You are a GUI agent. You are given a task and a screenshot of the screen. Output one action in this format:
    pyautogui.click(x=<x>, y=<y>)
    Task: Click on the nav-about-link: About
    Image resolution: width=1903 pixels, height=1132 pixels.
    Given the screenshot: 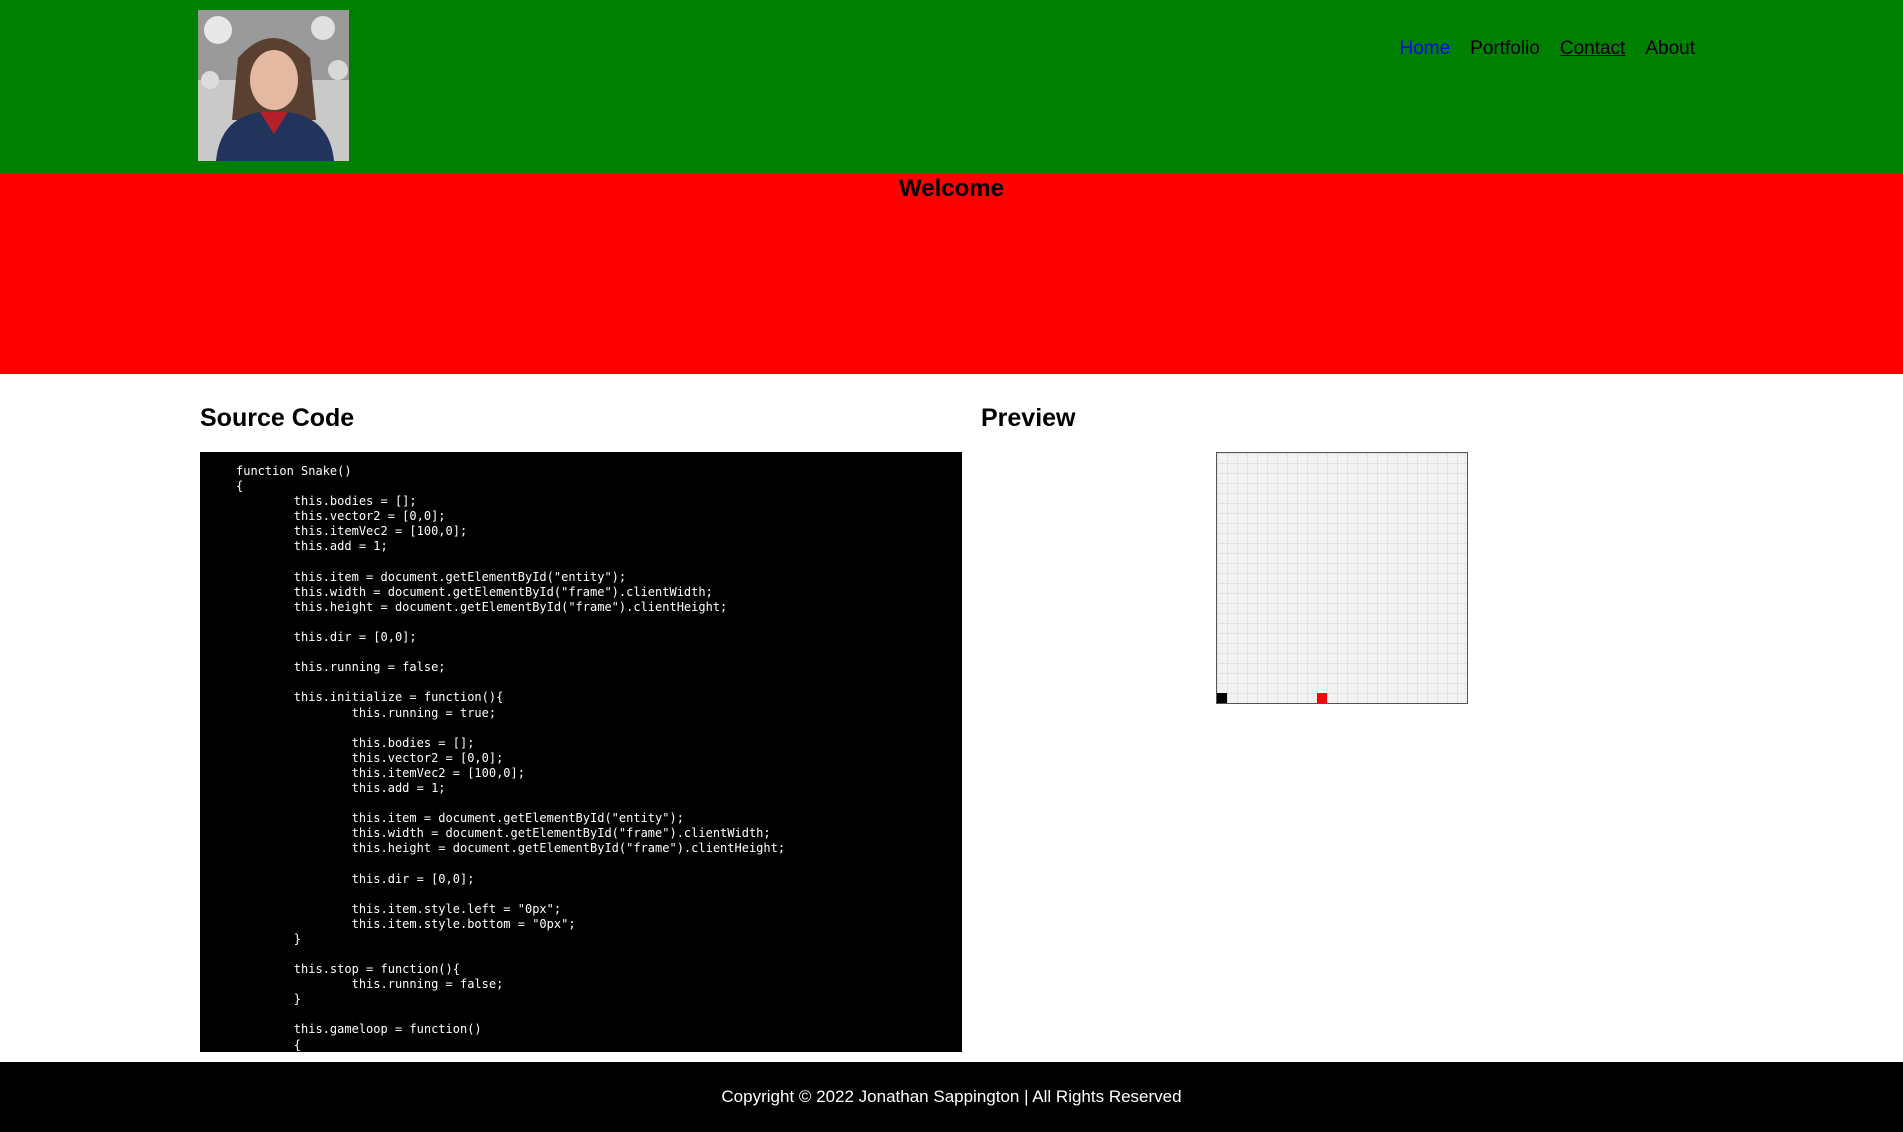 What is the action you would take?
    pyautogui.click(x=1670, y=49)
    